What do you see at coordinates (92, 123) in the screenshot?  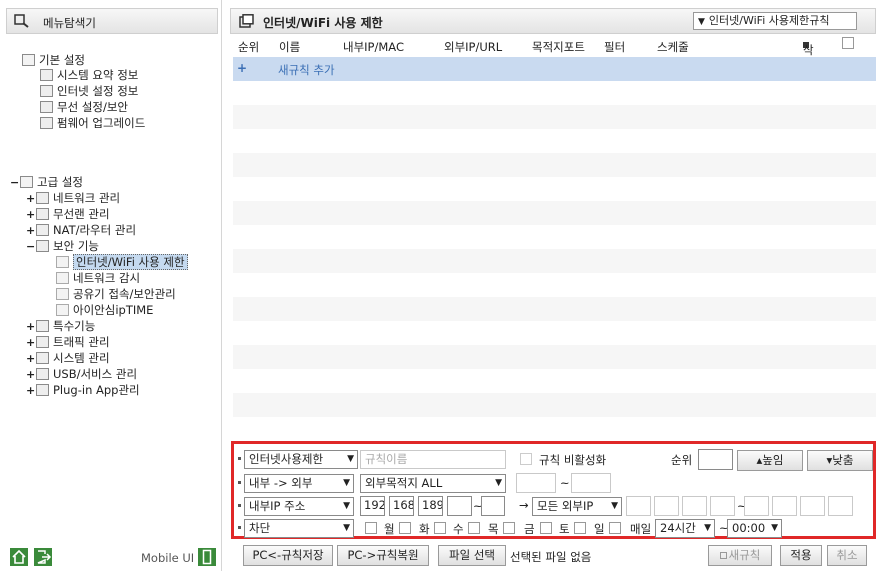 I see `tree-item-firmware-upgrade: 펌웨어 업그레이드` at bounding box center [92, 123].